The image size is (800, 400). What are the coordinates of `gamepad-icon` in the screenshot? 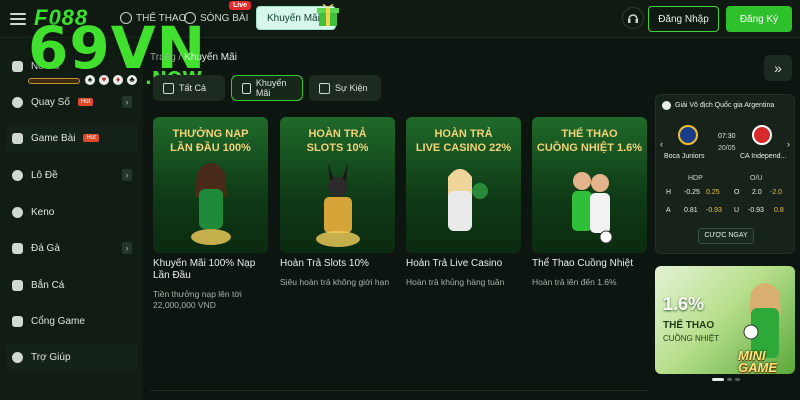 It's located at (17, 321).